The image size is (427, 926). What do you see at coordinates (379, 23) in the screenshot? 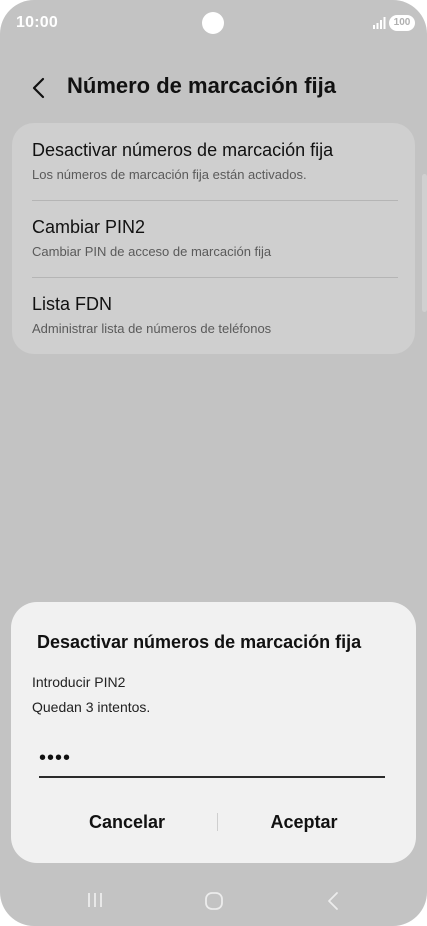
I see `signal-icon` at bounding box center [379, 23].